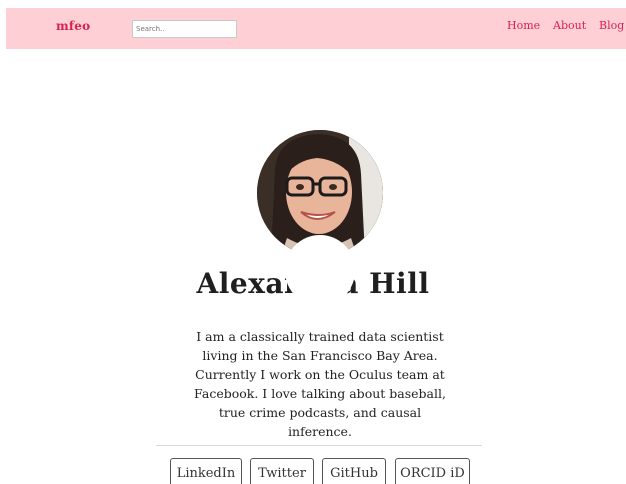 Image resolution: width=626 pixels, height=484 pixels. Describe the element at coordinates (184, 29) in the screenshot. I see `search-input` at that location.